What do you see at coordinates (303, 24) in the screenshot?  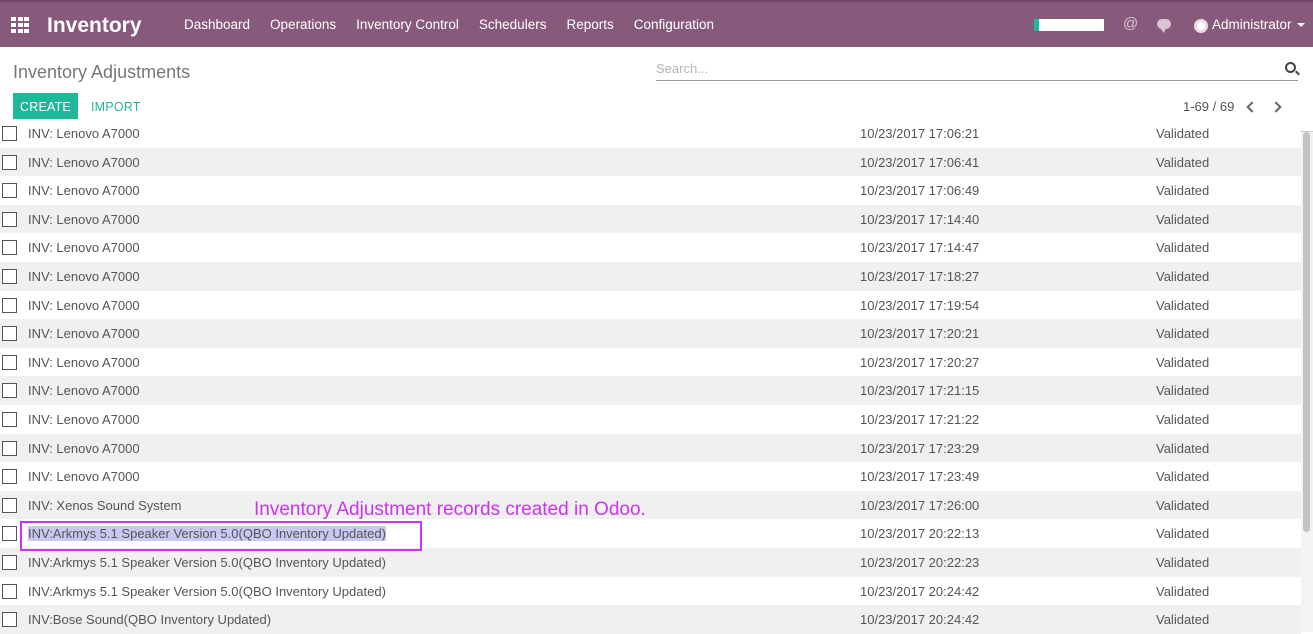 I see `menu-operations: Operations` at bounding box center [303, 24].